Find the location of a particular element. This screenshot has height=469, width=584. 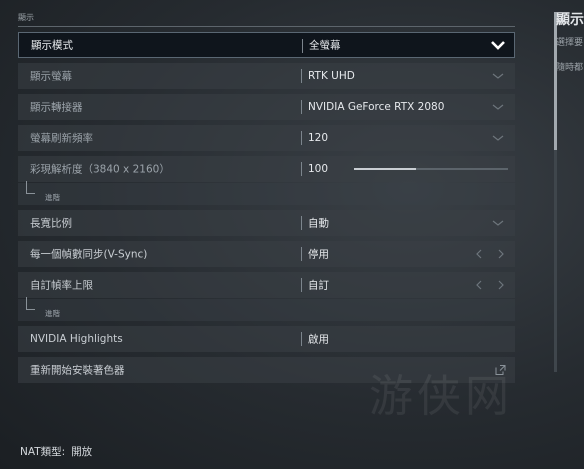

side-panel-text: 選擇要 is located at coordinates (570, 43).